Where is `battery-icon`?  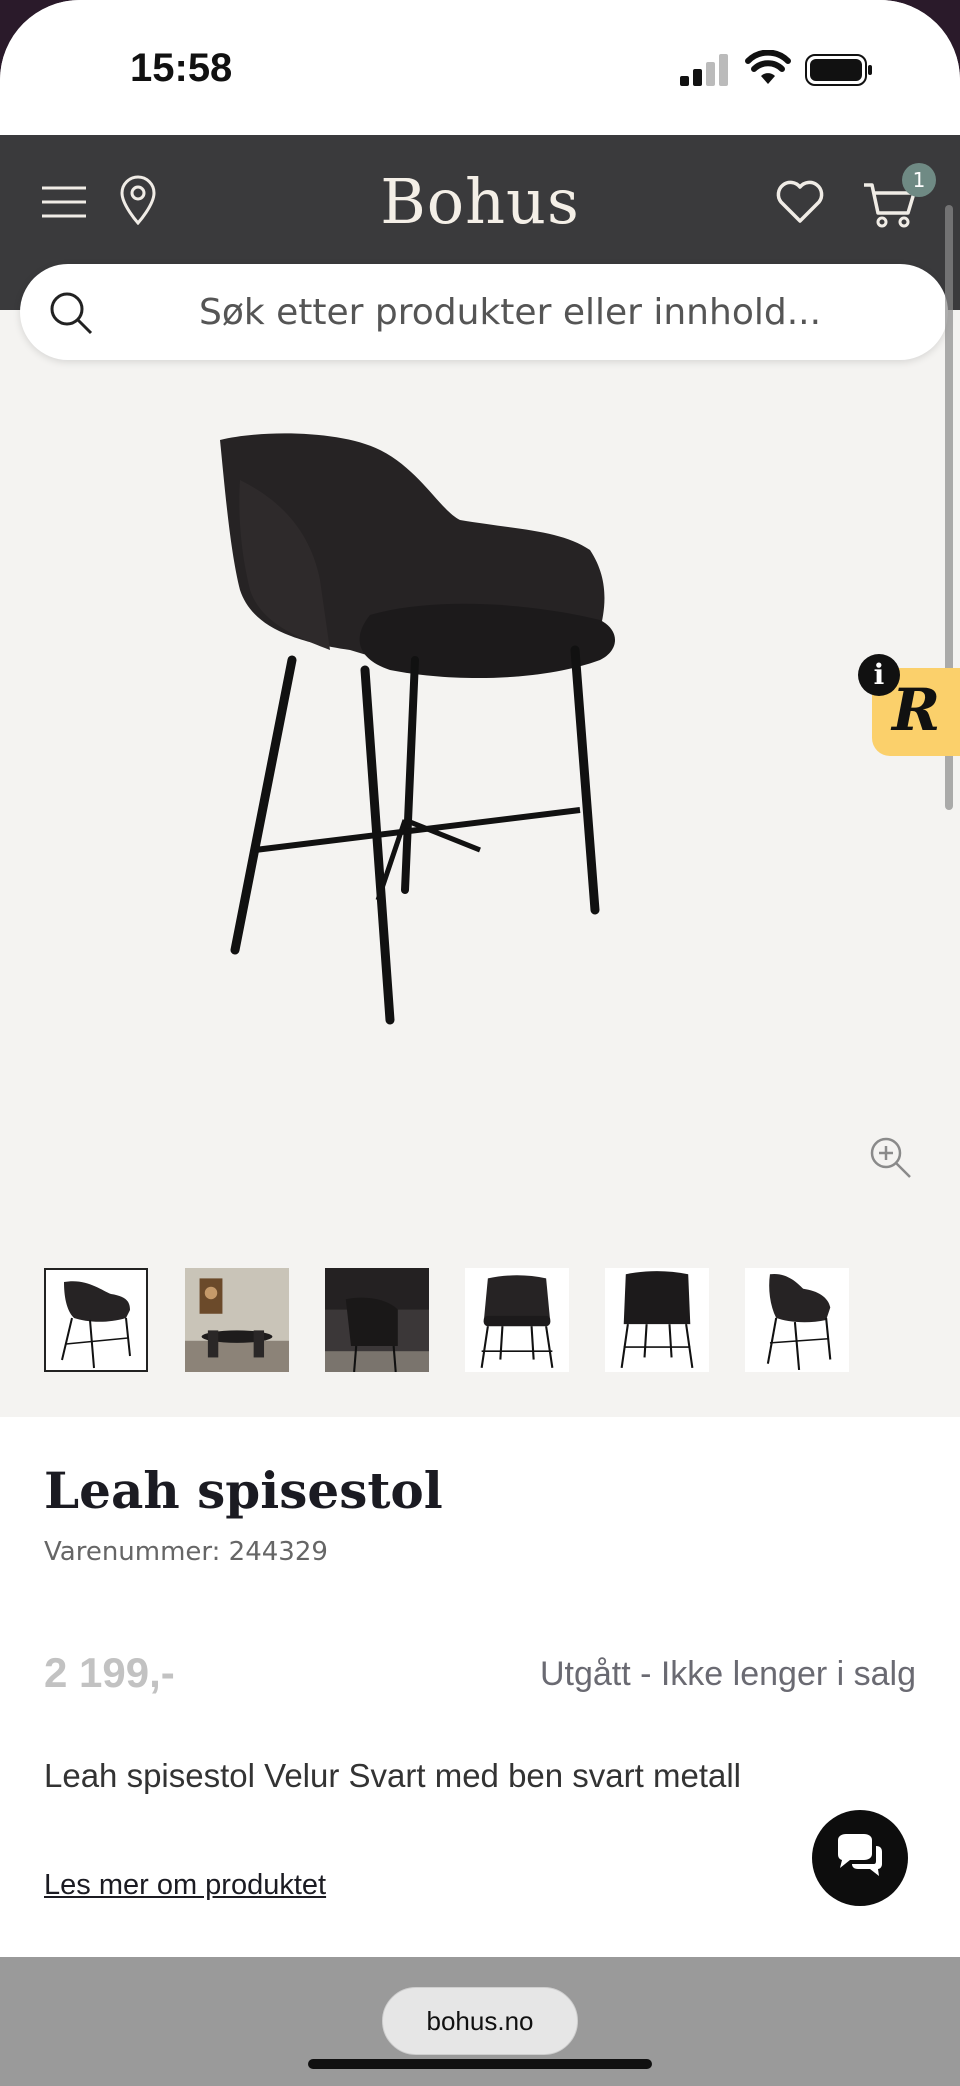
battery-icon is located at coordinates (838, 70).